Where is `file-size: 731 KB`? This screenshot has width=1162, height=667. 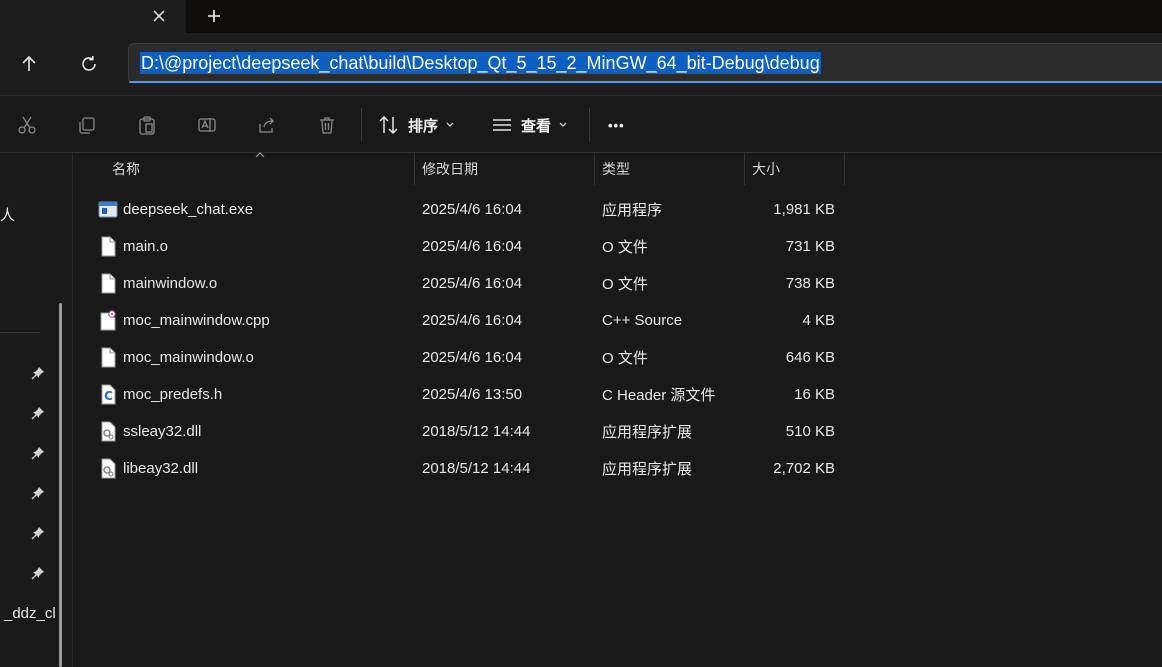
file-size: 731 KB is located at coordinates (810, 246).